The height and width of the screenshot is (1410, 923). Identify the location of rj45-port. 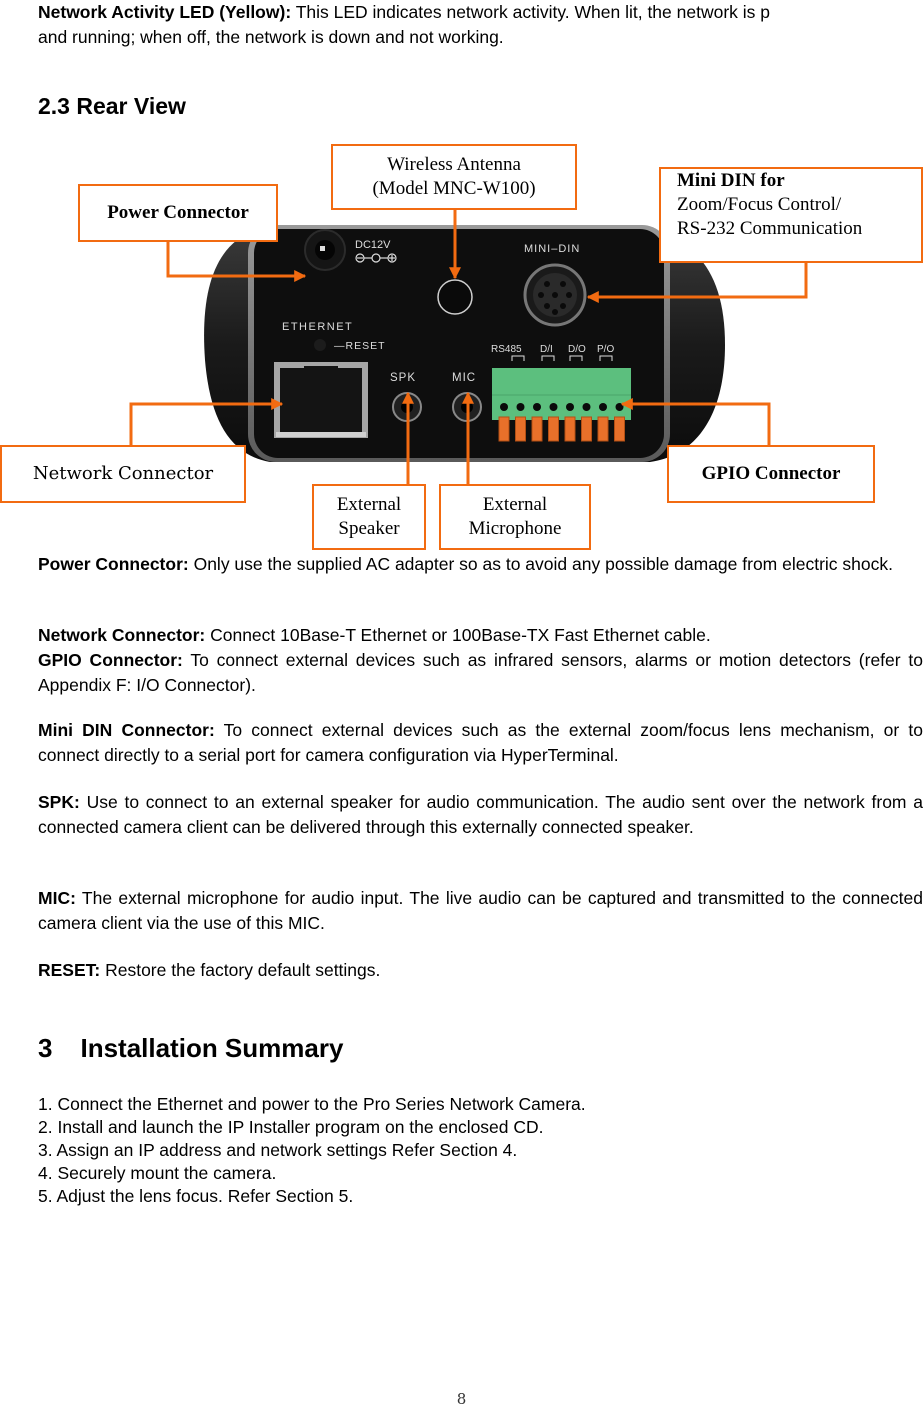
(321, 400).